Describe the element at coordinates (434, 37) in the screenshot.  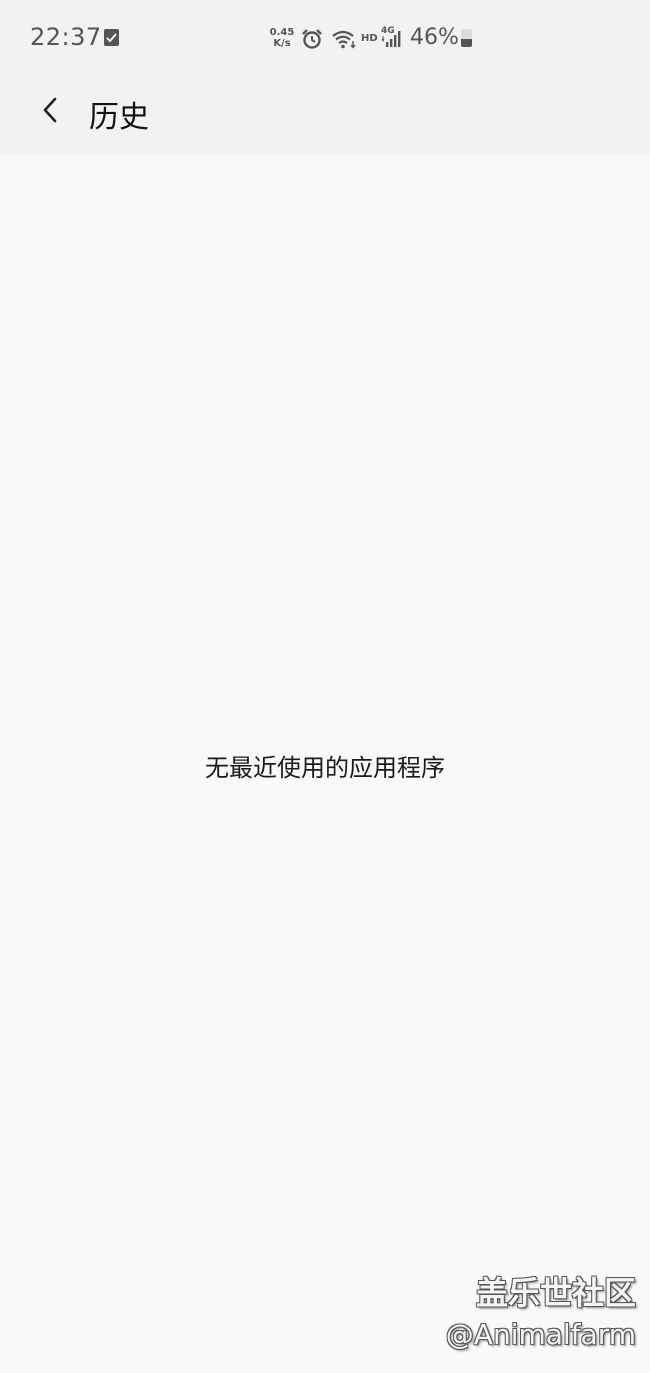
I see `battery-percent: 46%` at that location.